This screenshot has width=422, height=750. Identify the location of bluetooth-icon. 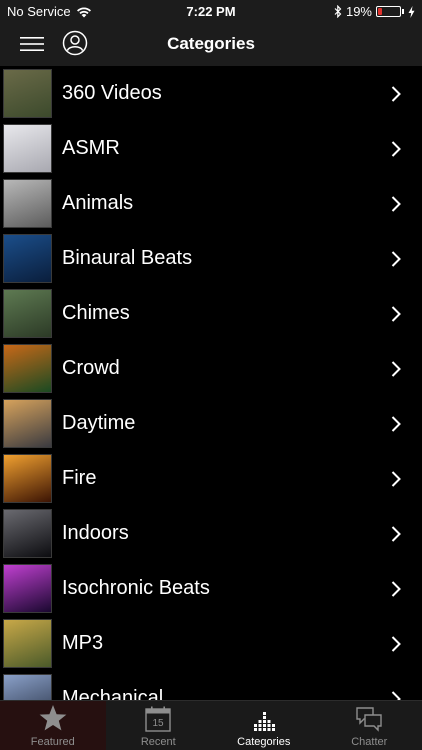
(338, 11).